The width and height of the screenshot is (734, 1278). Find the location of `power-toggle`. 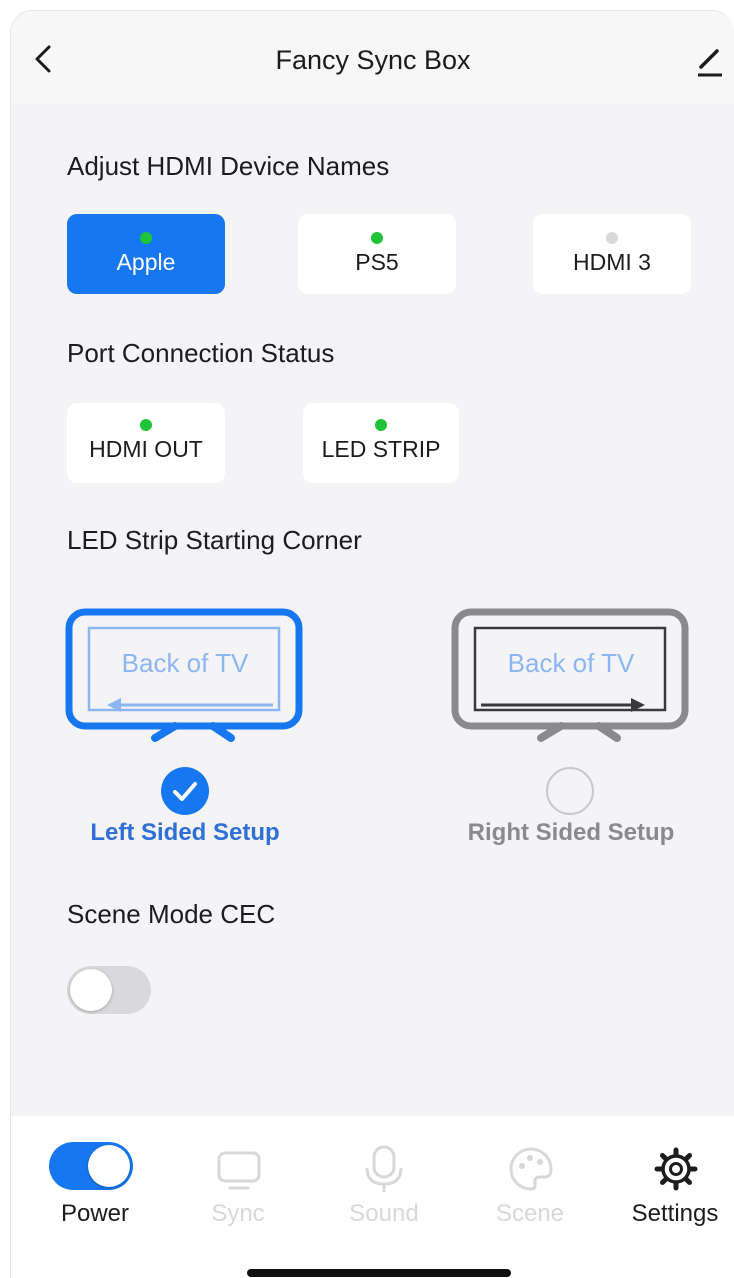

power-toggle is located at coordinates (91, 1166).